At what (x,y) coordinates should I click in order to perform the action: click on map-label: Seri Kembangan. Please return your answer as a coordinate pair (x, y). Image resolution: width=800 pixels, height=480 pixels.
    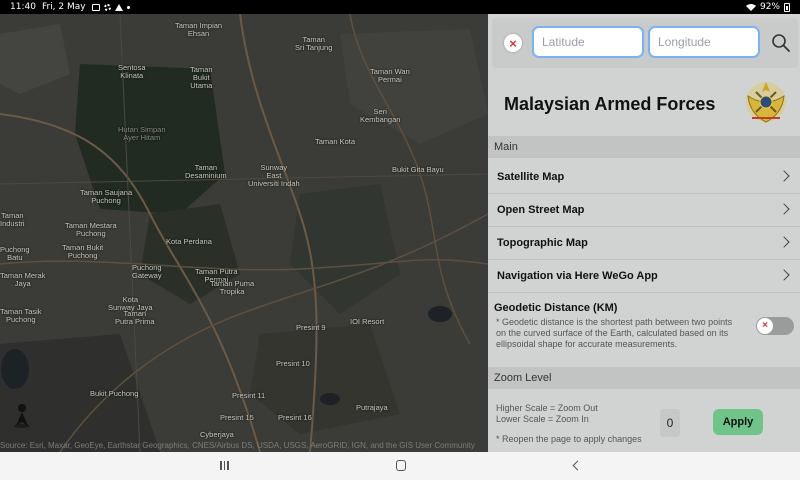
    Looking at the image, I should click on (380, 115).